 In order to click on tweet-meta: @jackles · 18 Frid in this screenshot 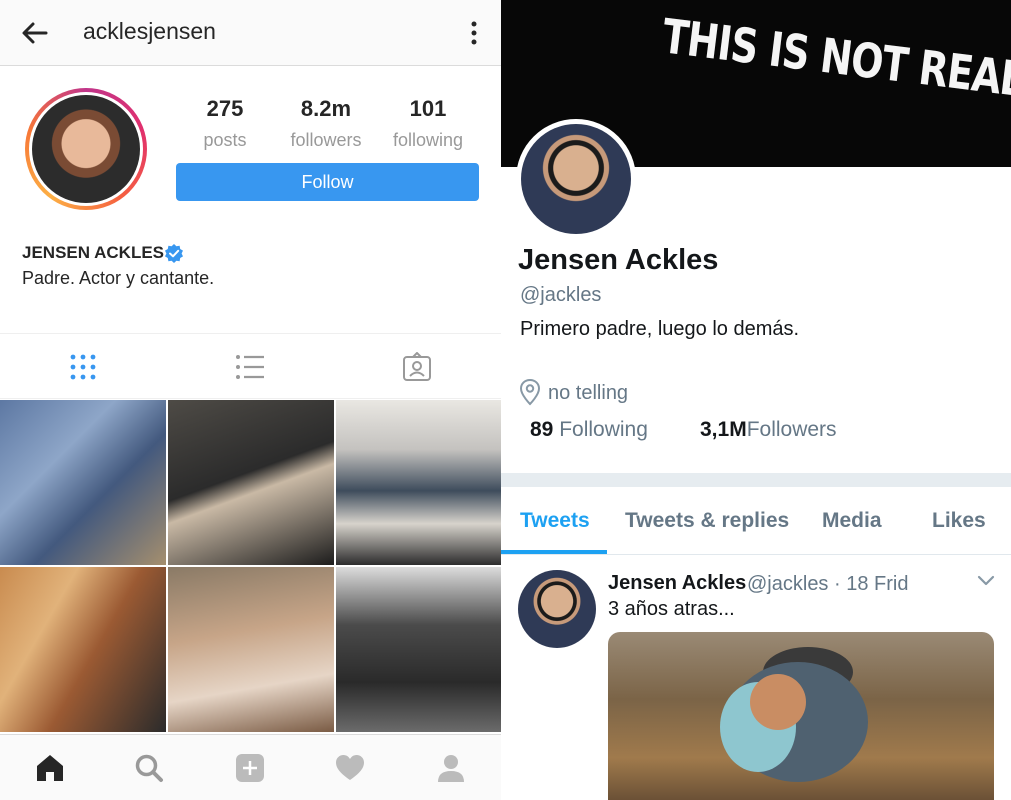, I will do `click(828, 584)`.